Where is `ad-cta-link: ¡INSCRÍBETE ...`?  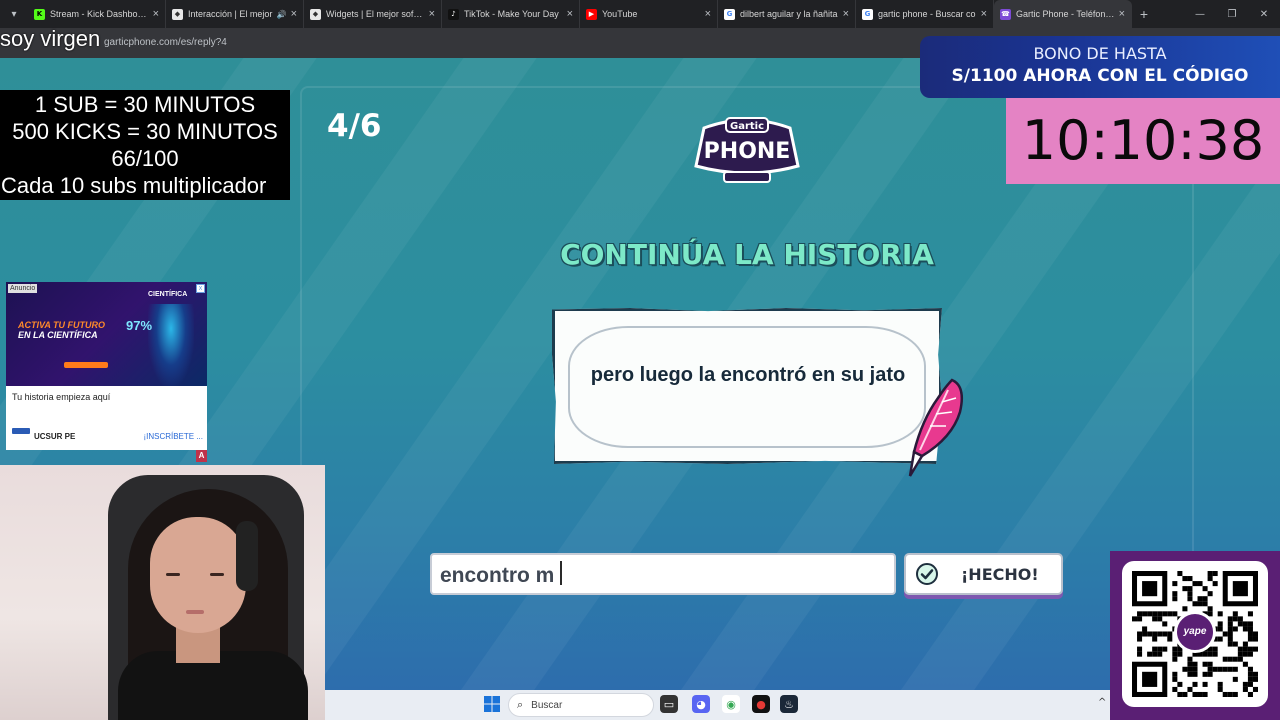 ad-cta-link: ¡INSCRÍBETE ... is located at coordinates (173, 436).